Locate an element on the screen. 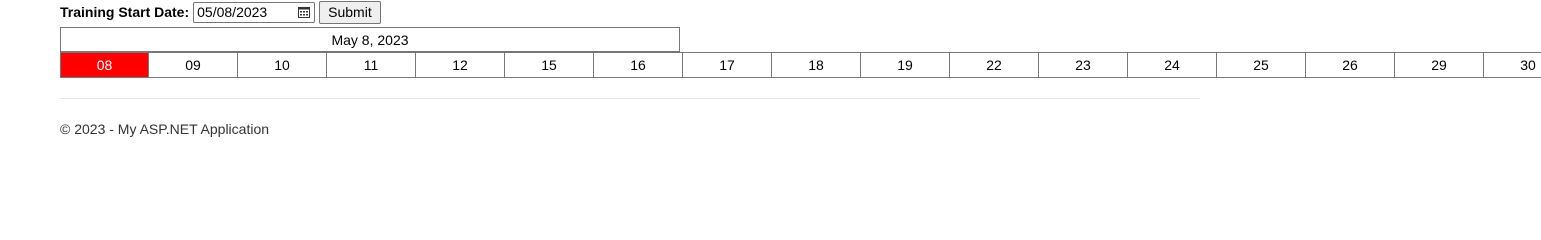 Image resolution: width=1541 pixels, height=240 pixels. training-start-form: Training Start Date: 05/08/2023 Submit is located at coordinates (220, 12).